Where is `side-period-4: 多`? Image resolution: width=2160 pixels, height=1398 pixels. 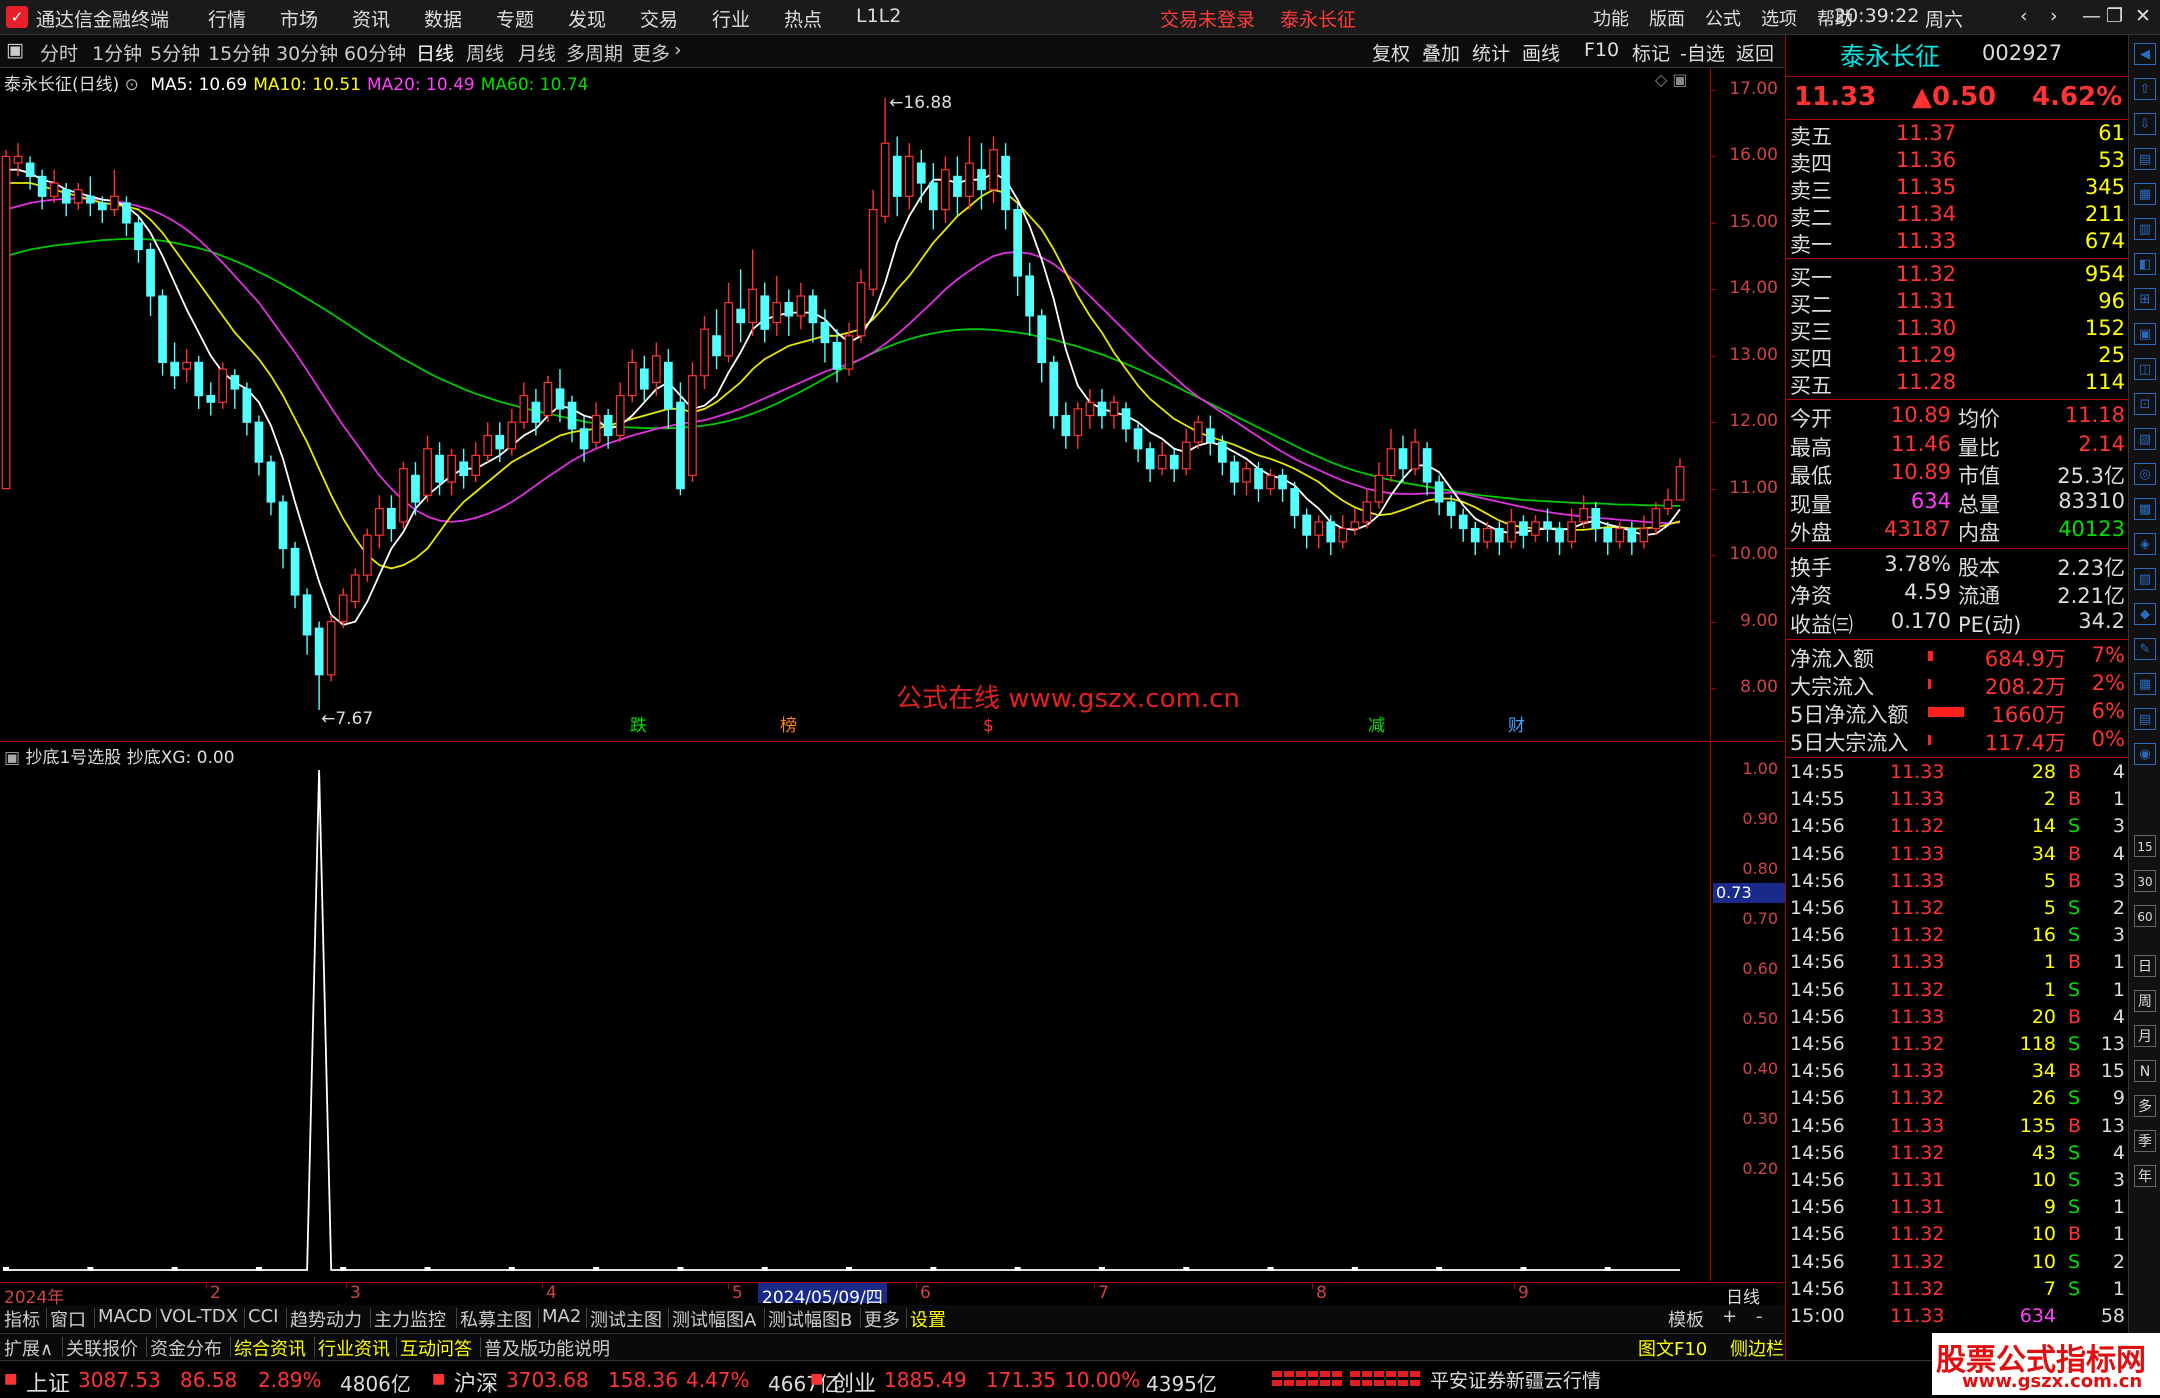
side-period-4: 多 is located at coordinates (2145, 1106).